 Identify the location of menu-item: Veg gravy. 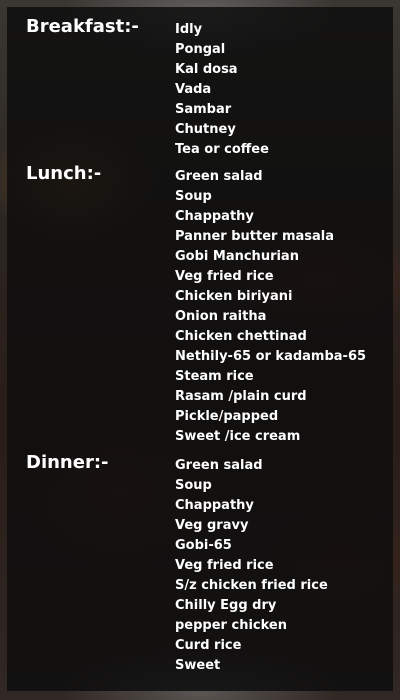
(212, 525).